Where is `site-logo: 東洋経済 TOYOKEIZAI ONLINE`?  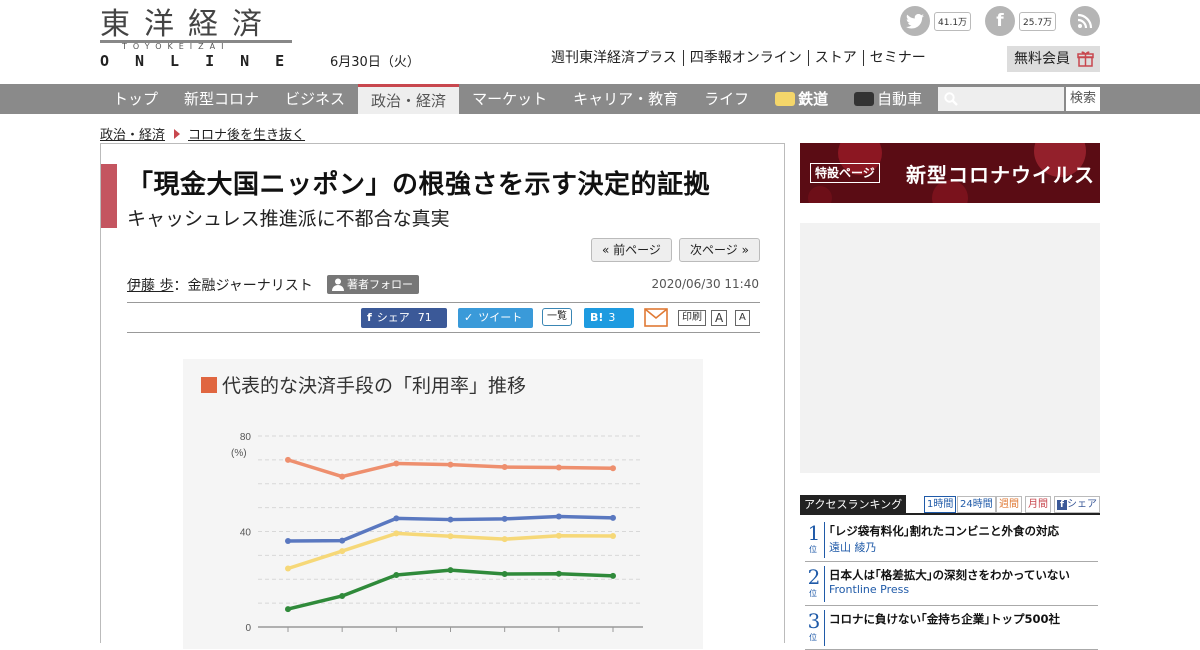
site-logo: 東洋経済 TOYOKEIZAI ONLINE is located at coordinates (196, 39).